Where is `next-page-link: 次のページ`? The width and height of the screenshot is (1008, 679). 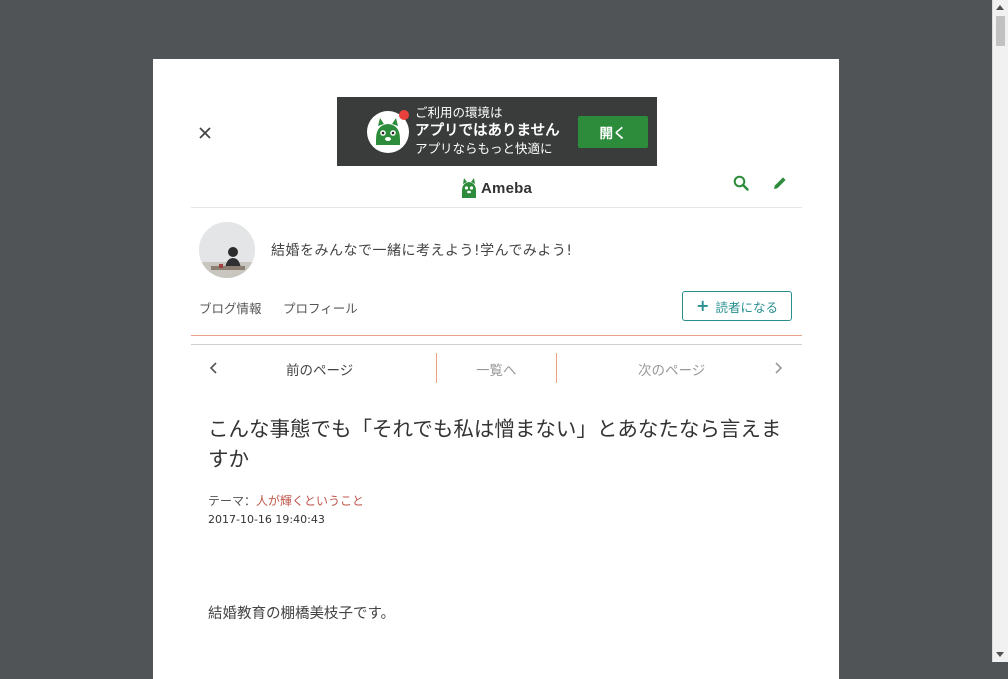
next-page-link: 次のページ is located at coordinates (671, 369).